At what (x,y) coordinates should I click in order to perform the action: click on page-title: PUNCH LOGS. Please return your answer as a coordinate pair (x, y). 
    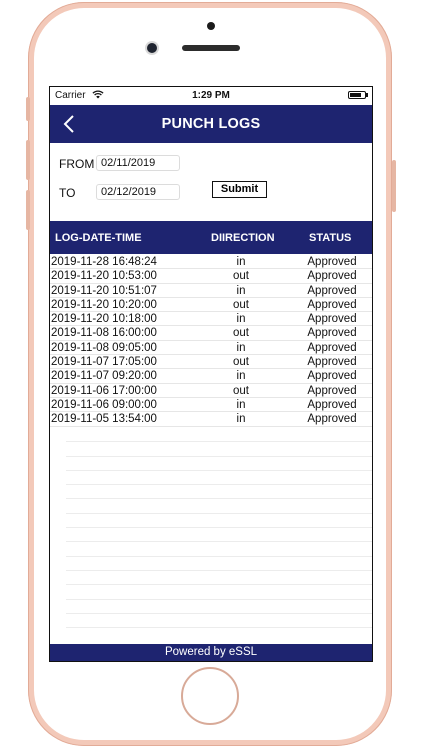
    Looking at the image, I should click on (211, 124).